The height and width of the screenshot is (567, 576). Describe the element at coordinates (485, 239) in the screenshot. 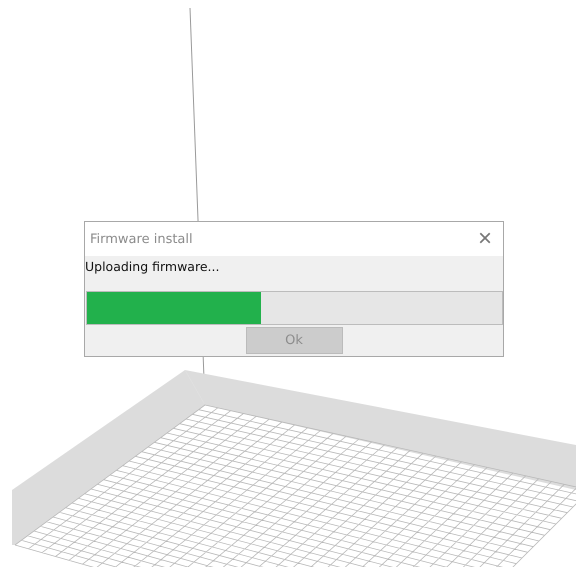

I see `close-button: ×` at that location.